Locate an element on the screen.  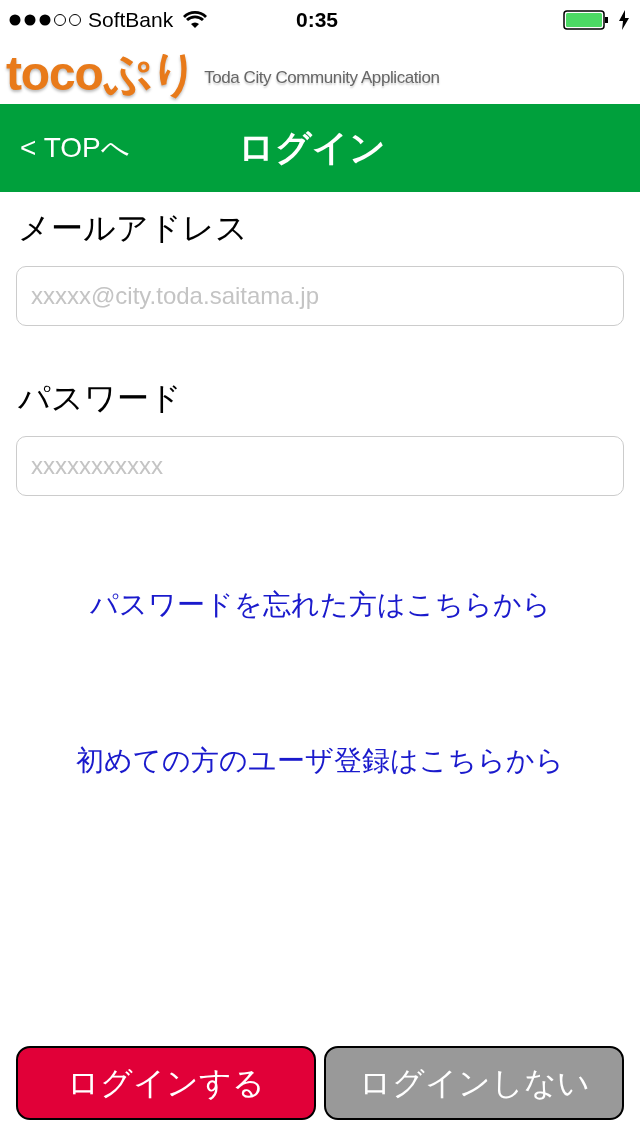
field-label: メールアドレス is located at coordinates (133, 228).